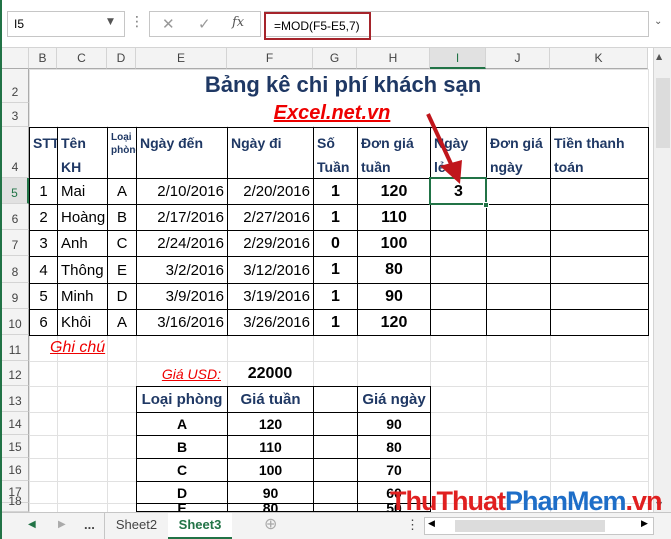 This screenshot has width=671, height=539. Describe the element at coordinates (518, 153) in the screenshot. I see `table-header-cell: Đơn giá ngày` at that location.